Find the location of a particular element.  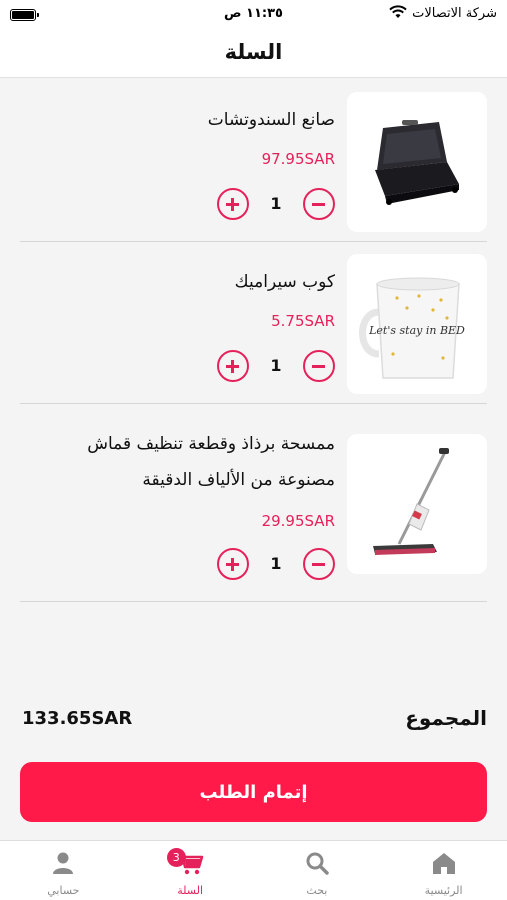

bottom-tab-bar: حسابي 3 السلة بحث الرئيسية is located at coordinates (253, 870).